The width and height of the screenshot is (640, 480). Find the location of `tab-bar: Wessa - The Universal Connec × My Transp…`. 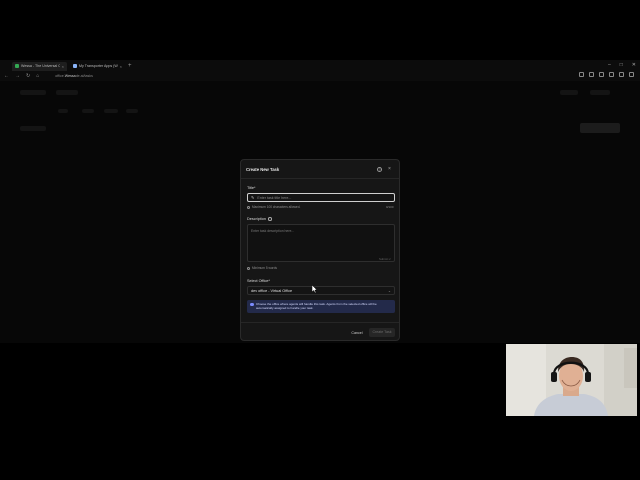

tab-bar: Wessa - The Universal Connec × My Transp… is located at coordinates (320, 66).